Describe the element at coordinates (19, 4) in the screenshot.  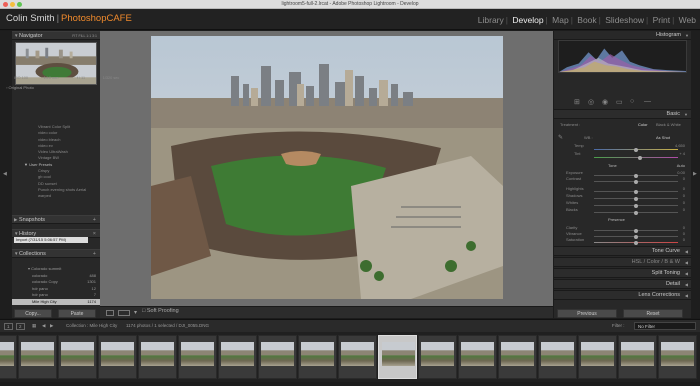
I see `zoom-icon` at that location.